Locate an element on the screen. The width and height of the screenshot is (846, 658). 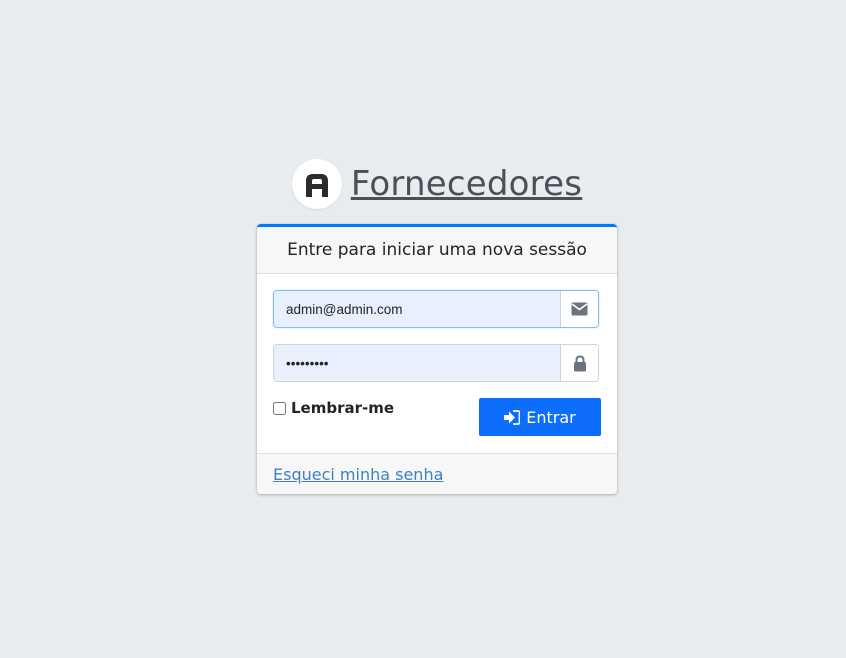
remember-me: Lembrar-me is located at coordinates (333, 408).